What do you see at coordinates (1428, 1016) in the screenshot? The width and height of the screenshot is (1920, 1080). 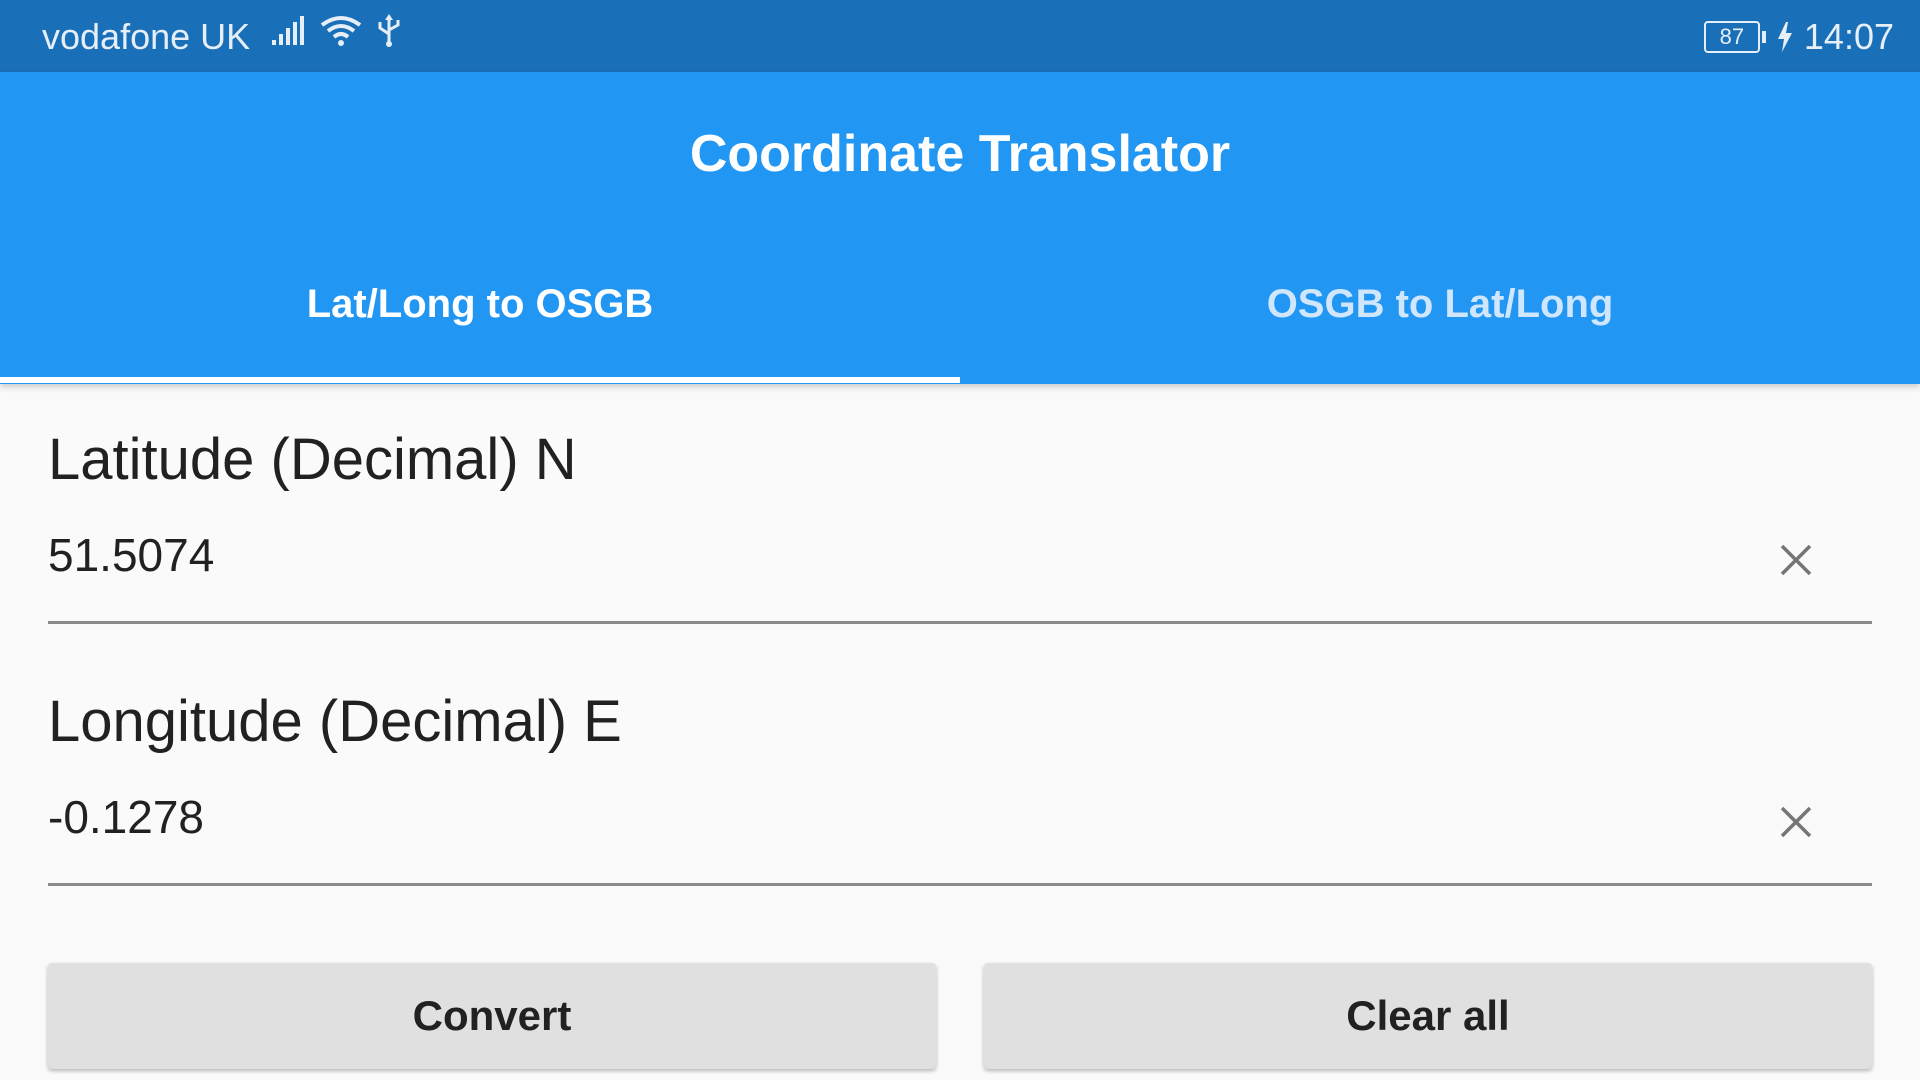 I see `clear-all-button: Clear all` at bounding box center [1428, 1016].